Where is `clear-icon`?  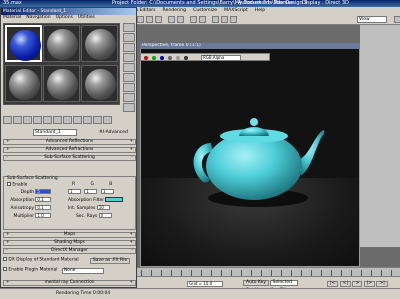
clear-icon is located at coordinates (186, 58).